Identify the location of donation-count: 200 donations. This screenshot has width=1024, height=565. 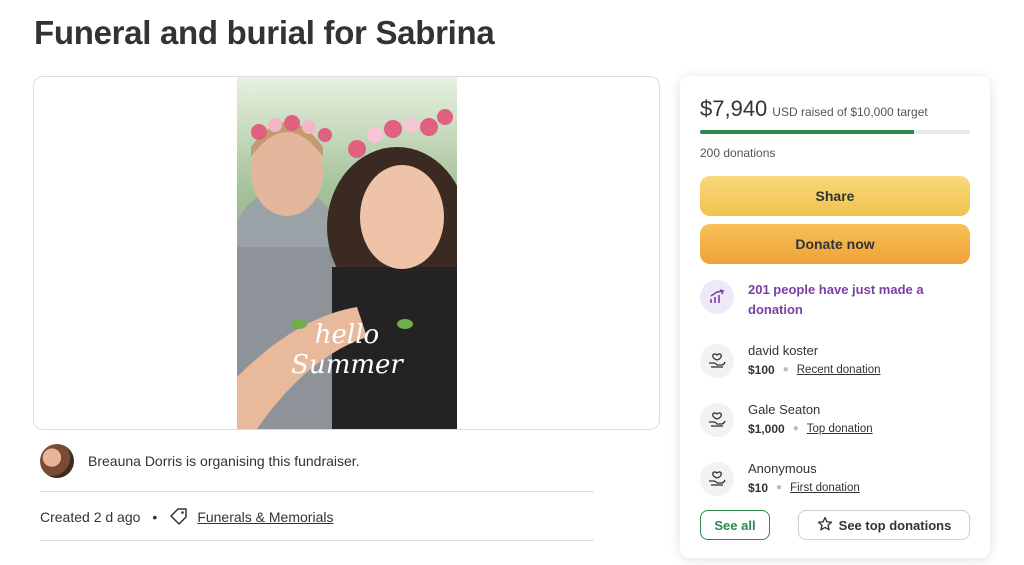
(738, 153).